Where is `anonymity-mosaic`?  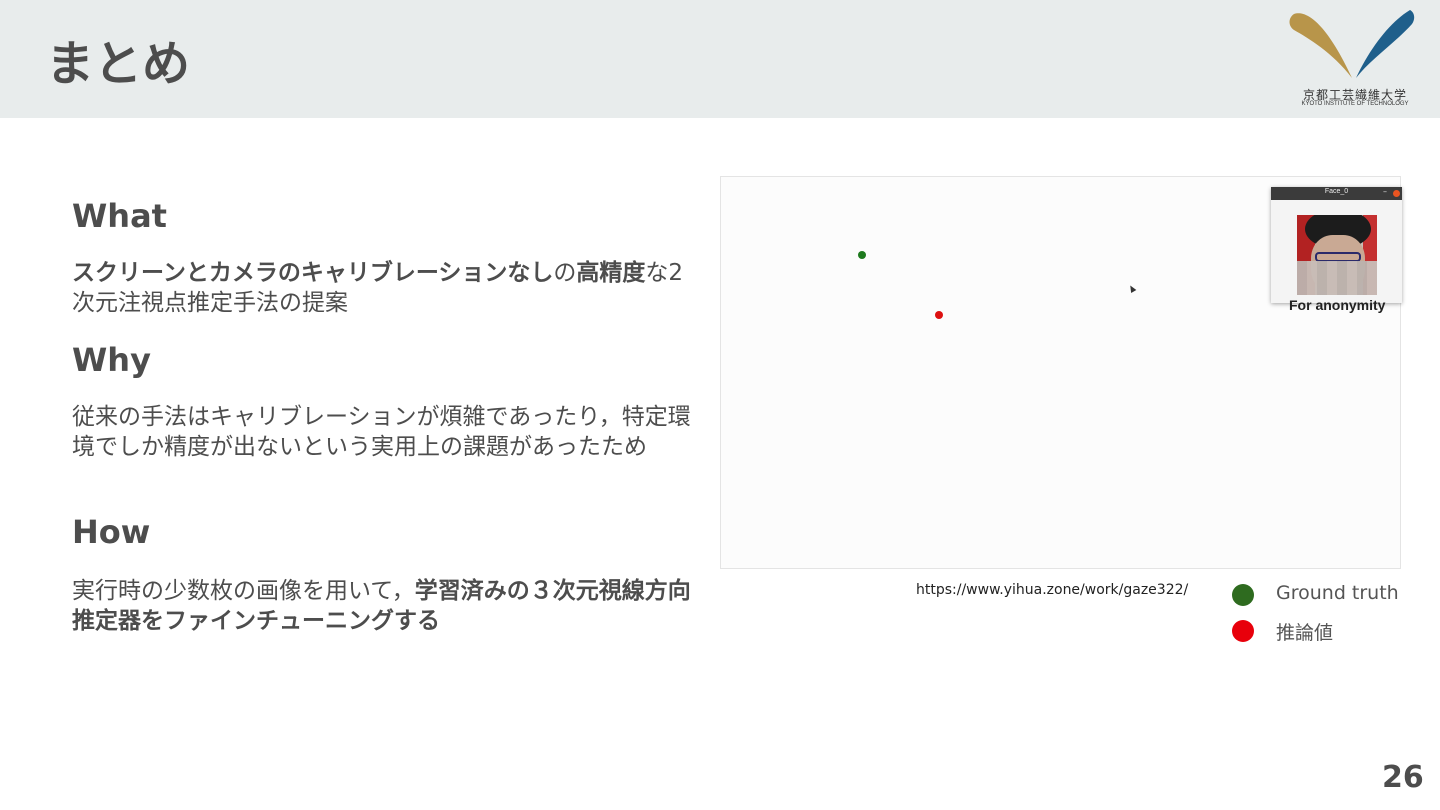 anonymity-mosaic is located at coordinates (1337, 278).